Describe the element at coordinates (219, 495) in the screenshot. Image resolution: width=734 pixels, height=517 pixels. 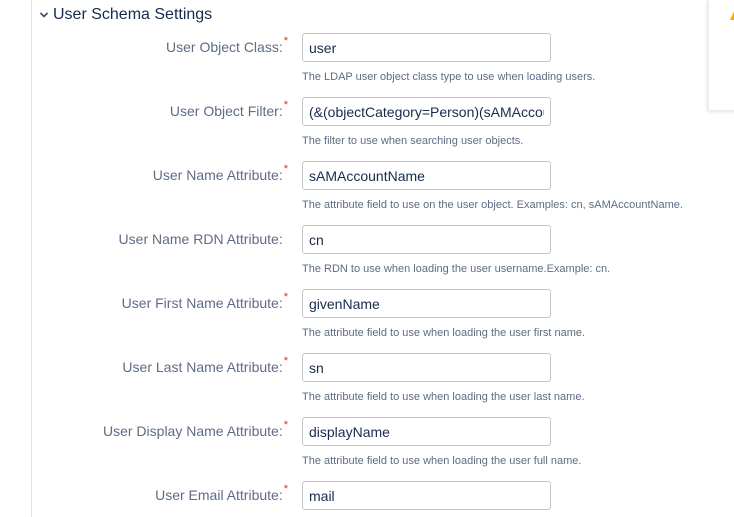
I see `label-text: User Email Attribute:` at that location.